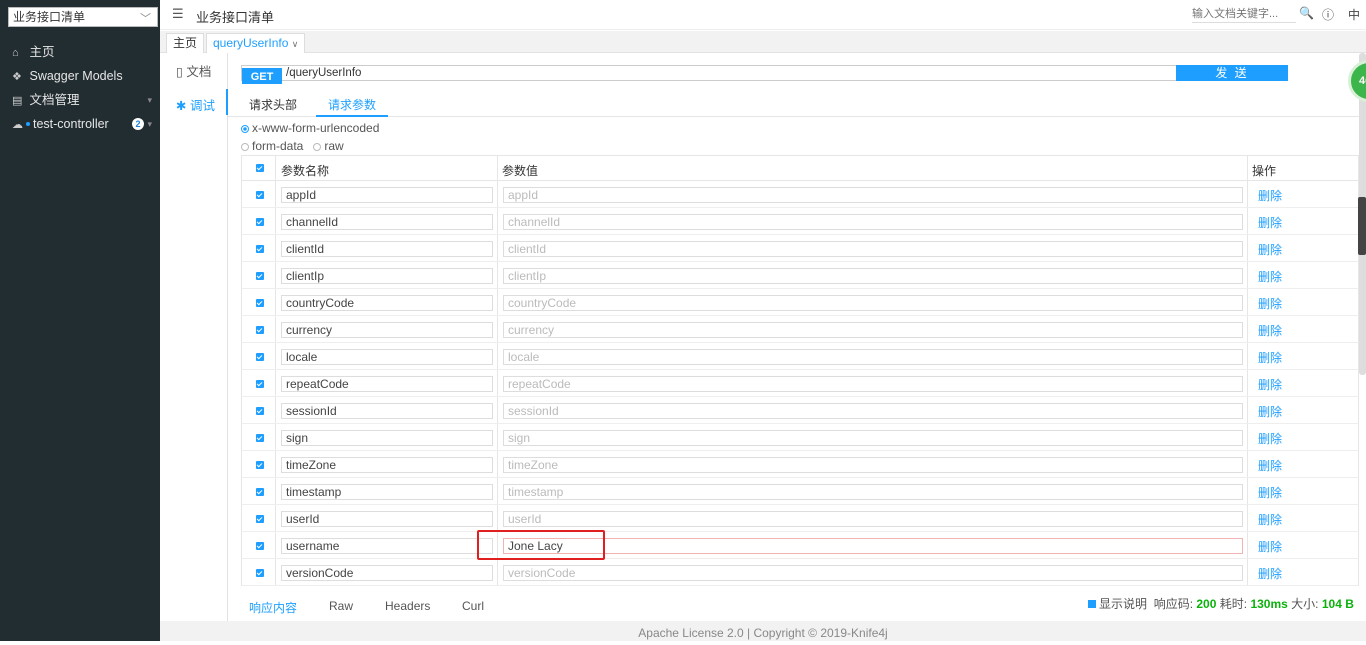 The height and width of the screenshot is (645, 1366). Describe the element at coordinates (273, 607) in the screenshot. I see `tab-response-content: 响应内容` at that location.